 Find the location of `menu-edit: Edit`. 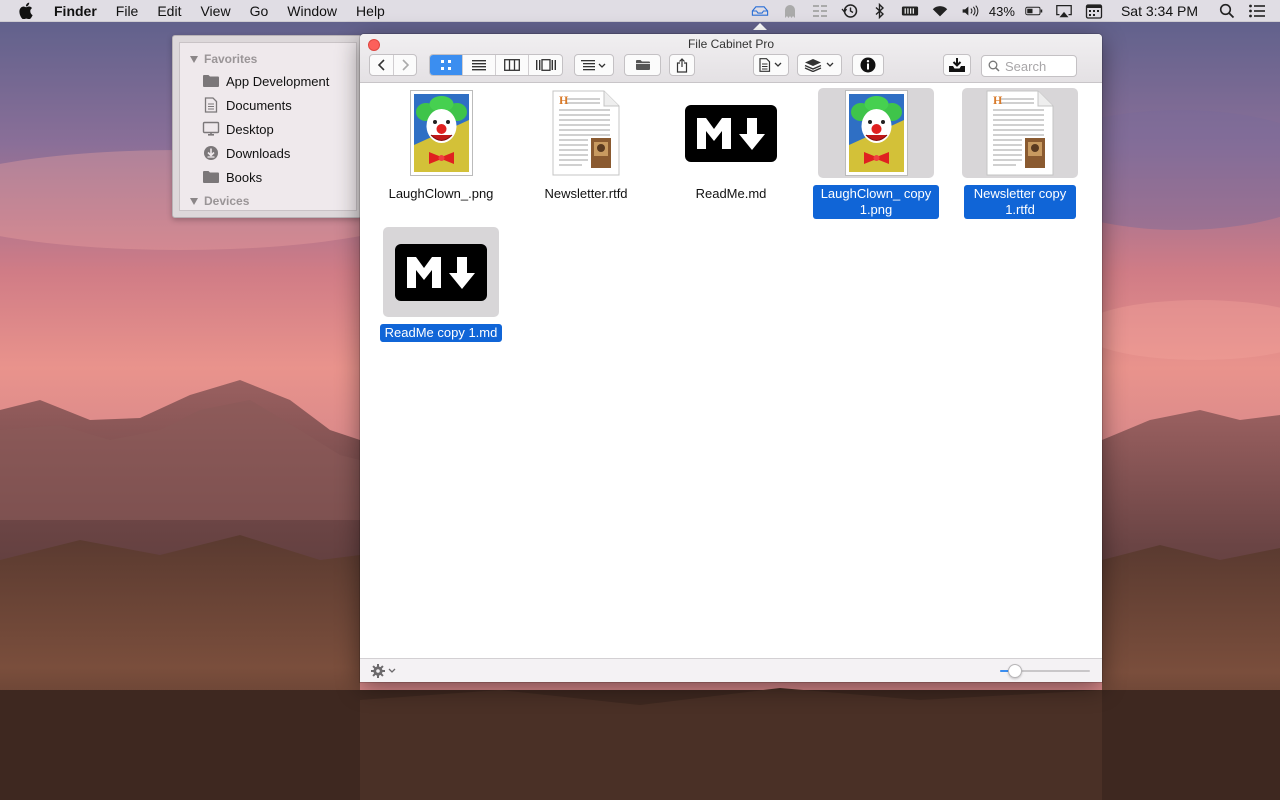

menu-edit: Edit is located at coordinates (169, 11).